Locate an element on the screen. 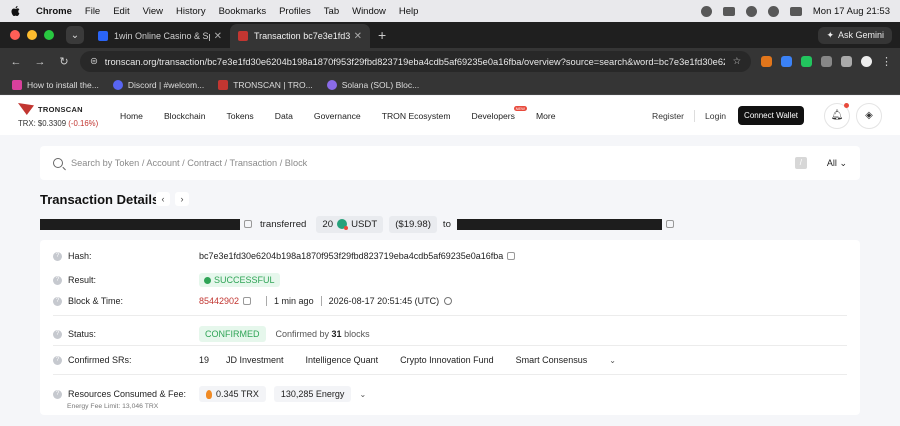 The width and height of the screenshot is (900, 426). divider is located at coordinates (450, 345).